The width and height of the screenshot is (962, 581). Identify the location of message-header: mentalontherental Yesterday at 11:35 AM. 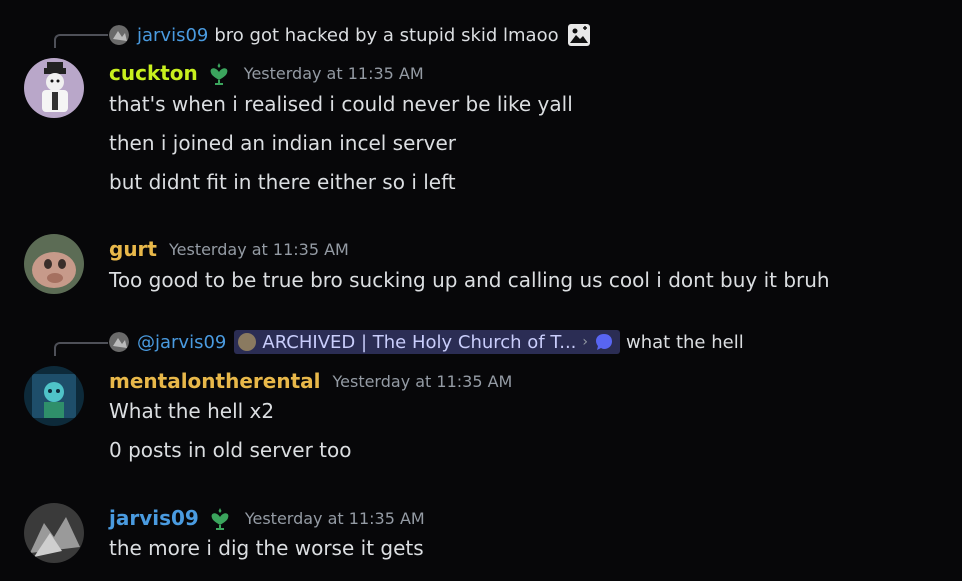
(310, 381).